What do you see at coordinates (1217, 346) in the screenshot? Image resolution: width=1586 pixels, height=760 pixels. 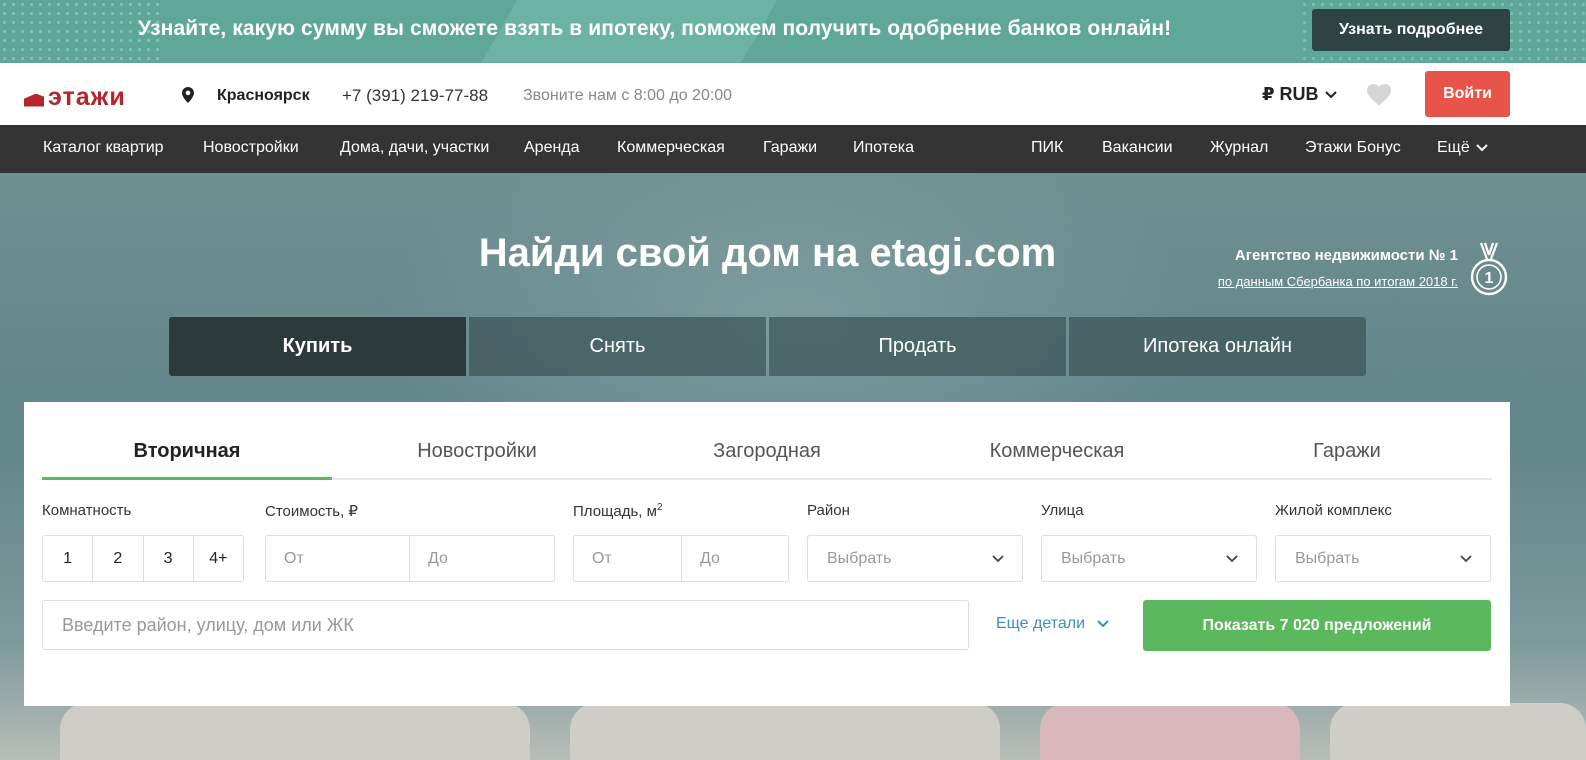 I see `tab-mortgage-online: Ипотека онлайн` at bounding box center [1217, 346].